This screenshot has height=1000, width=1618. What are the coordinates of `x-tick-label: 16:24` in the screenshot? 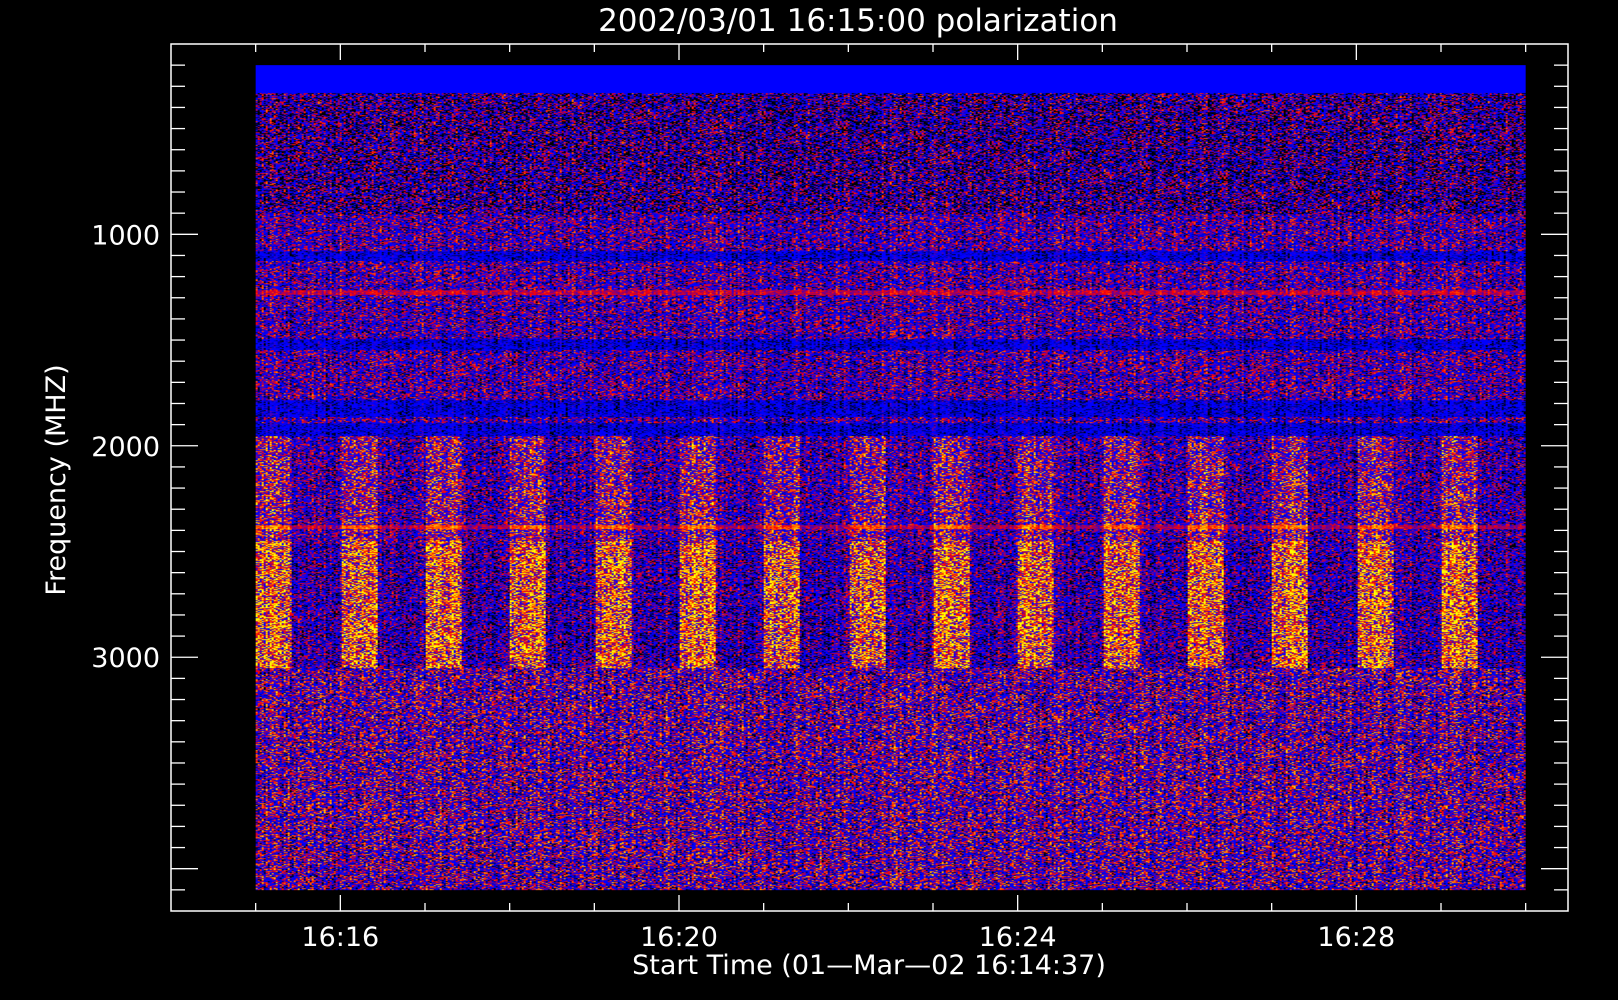 It's located at (1018, 937).